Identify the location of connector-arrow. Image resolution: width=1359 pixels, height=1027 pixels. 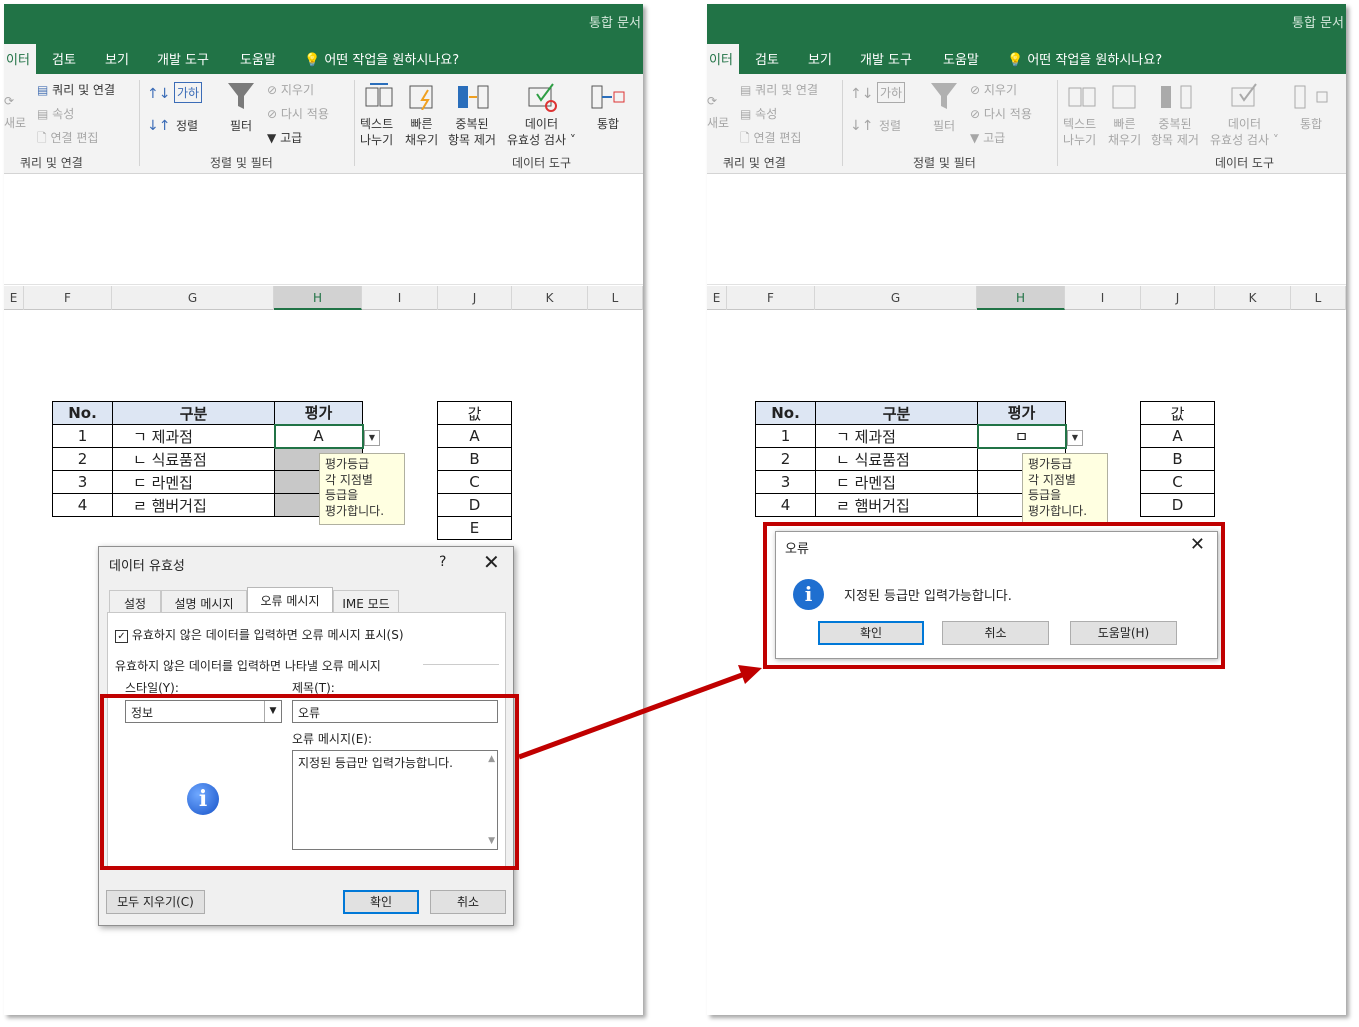
(640, 712).